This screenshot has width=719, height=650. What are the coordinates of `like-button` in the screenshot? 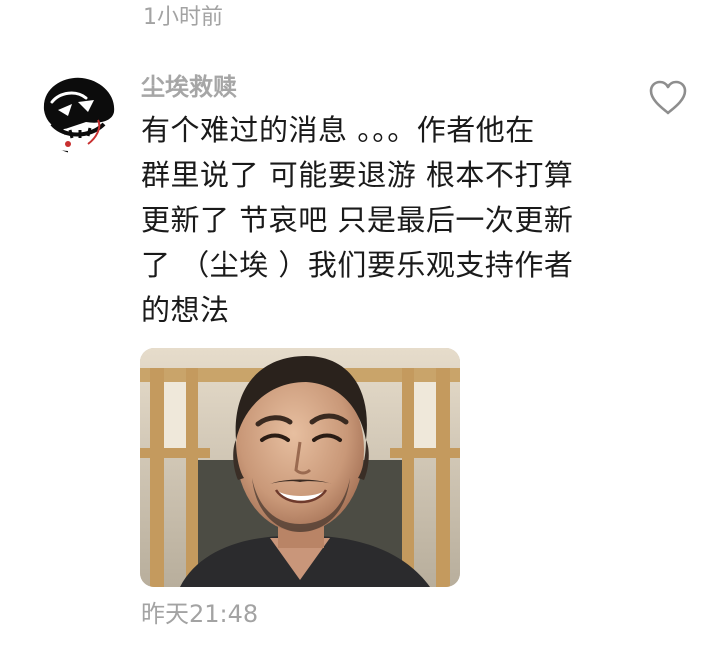 It's located at (668, 98).